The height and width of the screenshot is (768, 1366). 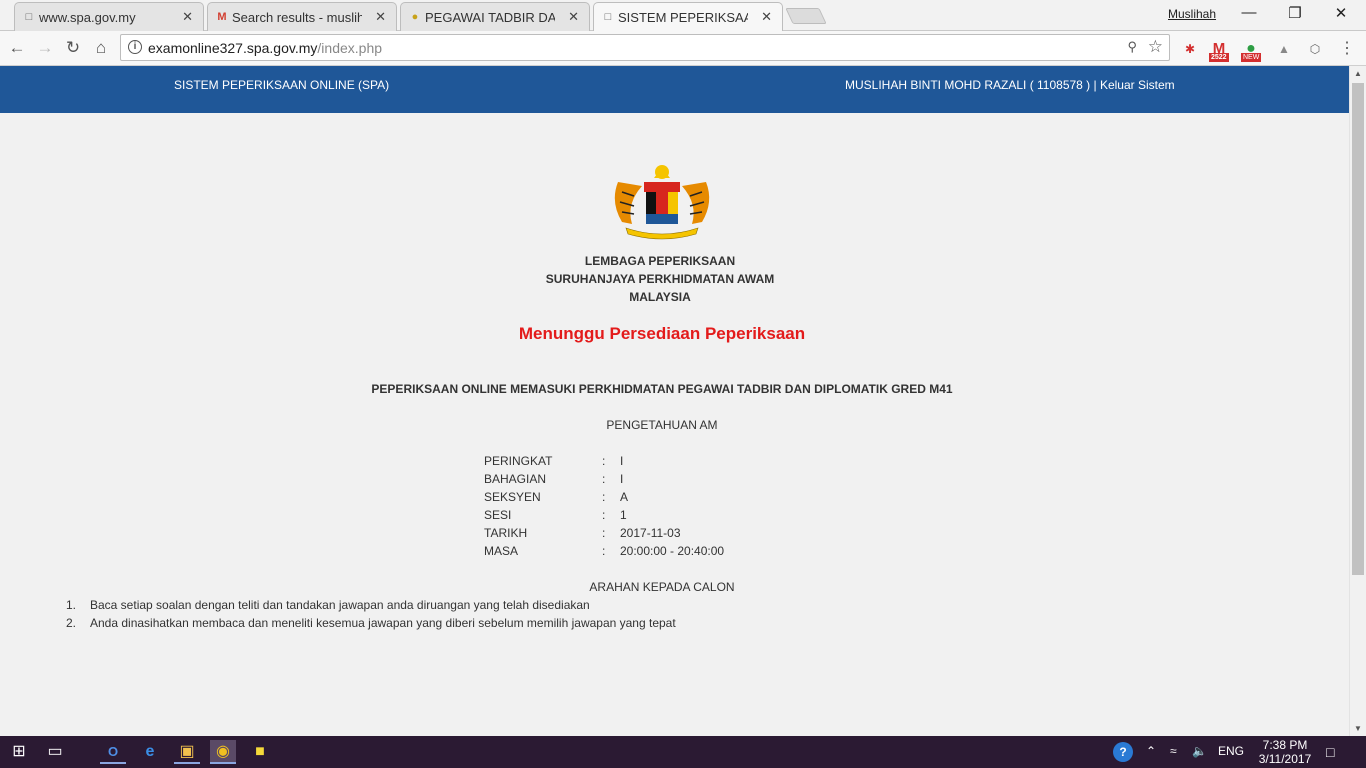 I want to click on scroll-up-icon: ▲, so click(x=1358, y=73).